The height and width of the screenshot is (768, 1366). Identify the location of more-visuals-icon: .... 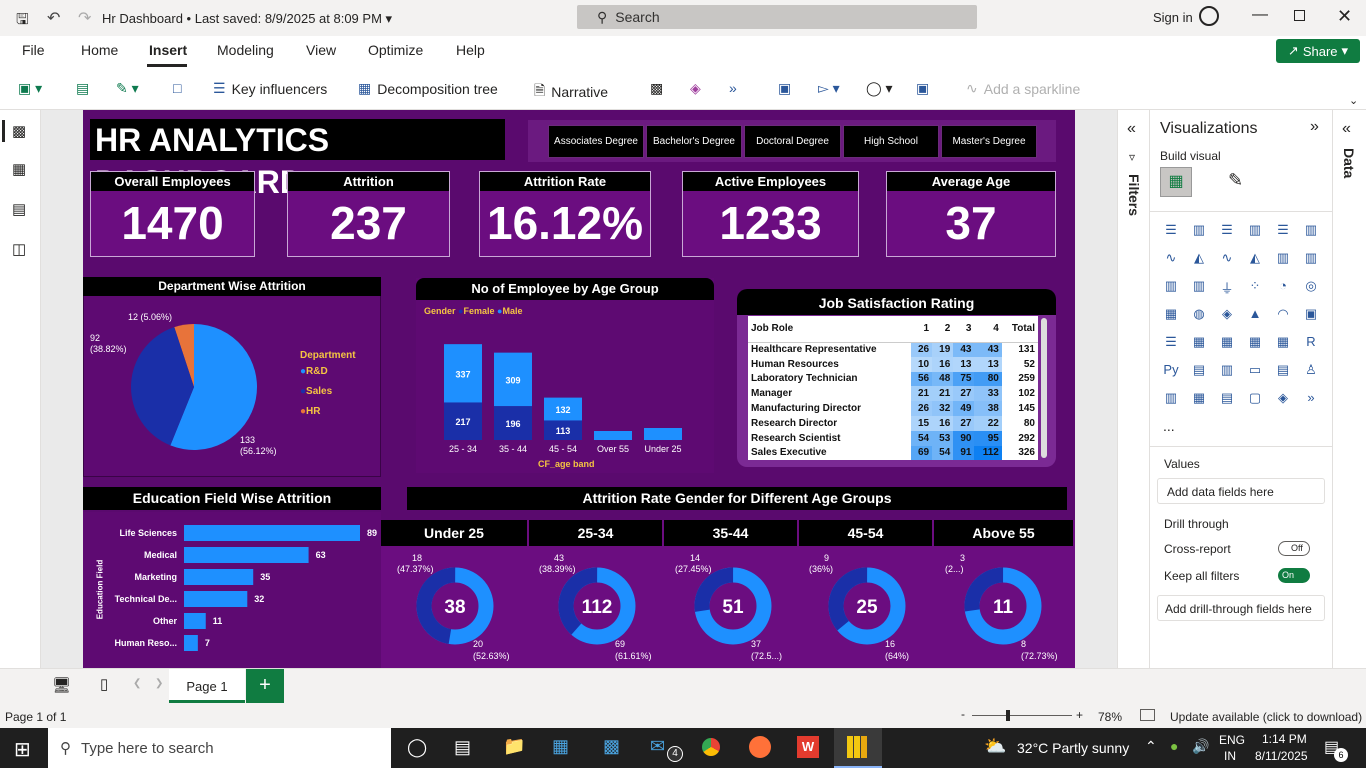
(1169, 426).